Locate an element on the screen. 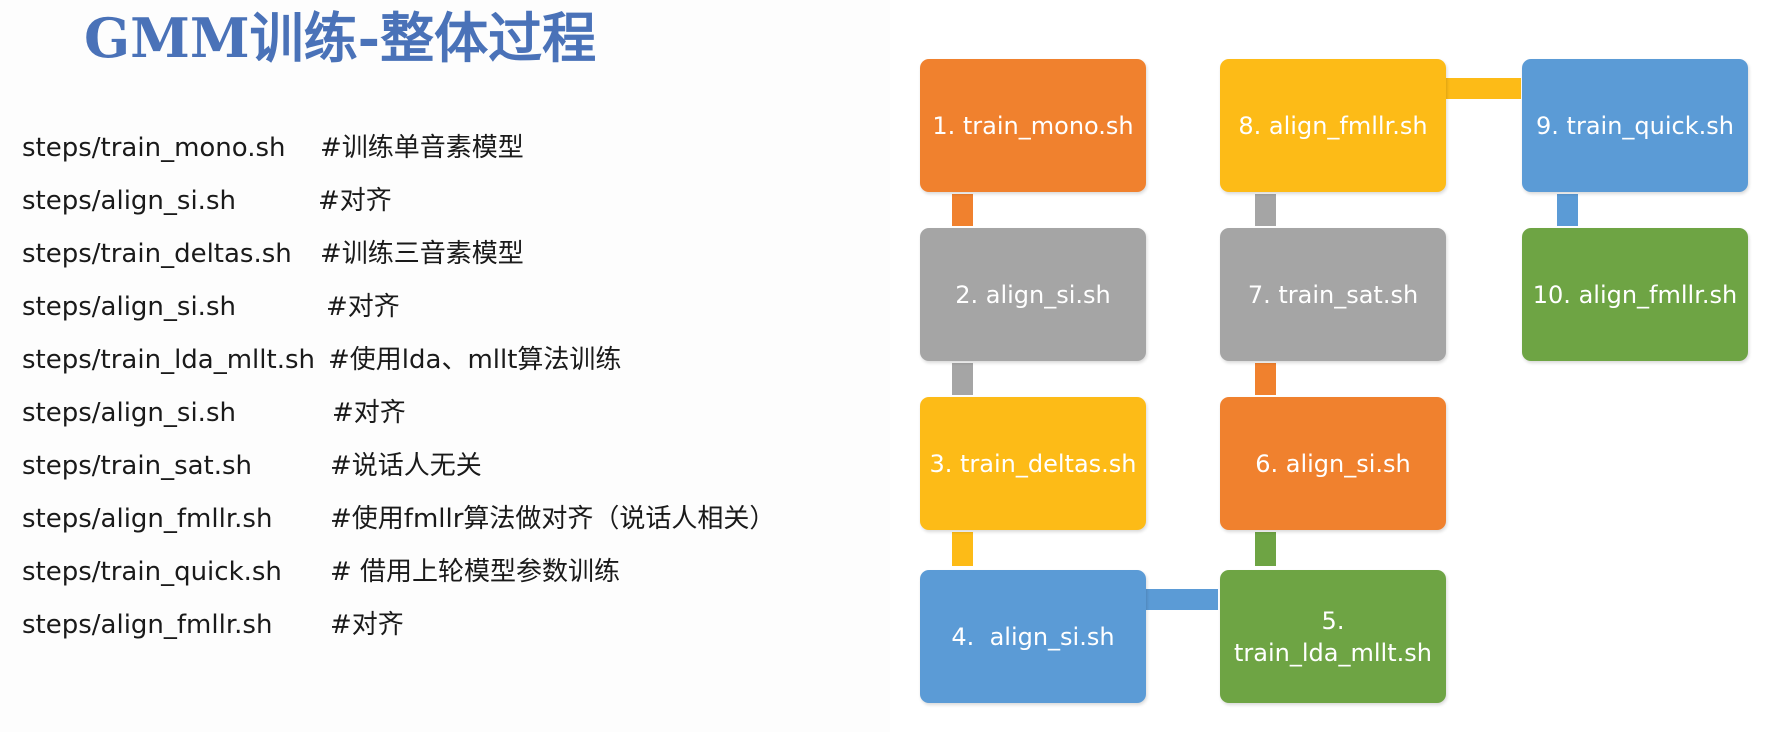  flow-box-label: 8. align_fmllr.sh is located at coordinates (1333, 125).